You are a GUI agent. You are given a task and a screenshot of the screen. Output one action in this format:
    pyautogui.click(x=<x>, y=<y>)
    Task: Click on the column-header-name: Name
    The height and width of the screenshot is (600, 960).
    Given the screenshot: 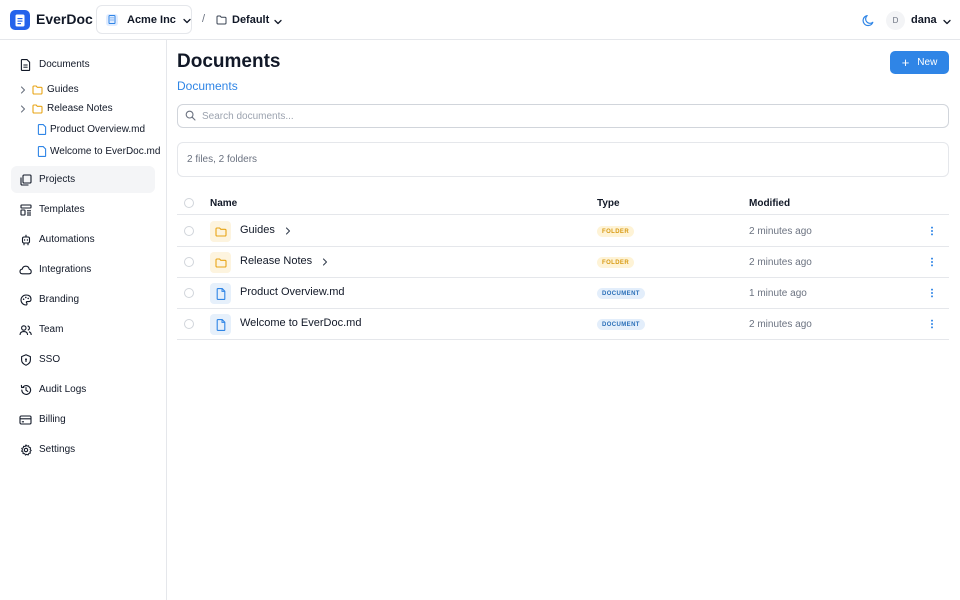 What is the action you would take?
    pyautogui.click(x=223, y=203)
    